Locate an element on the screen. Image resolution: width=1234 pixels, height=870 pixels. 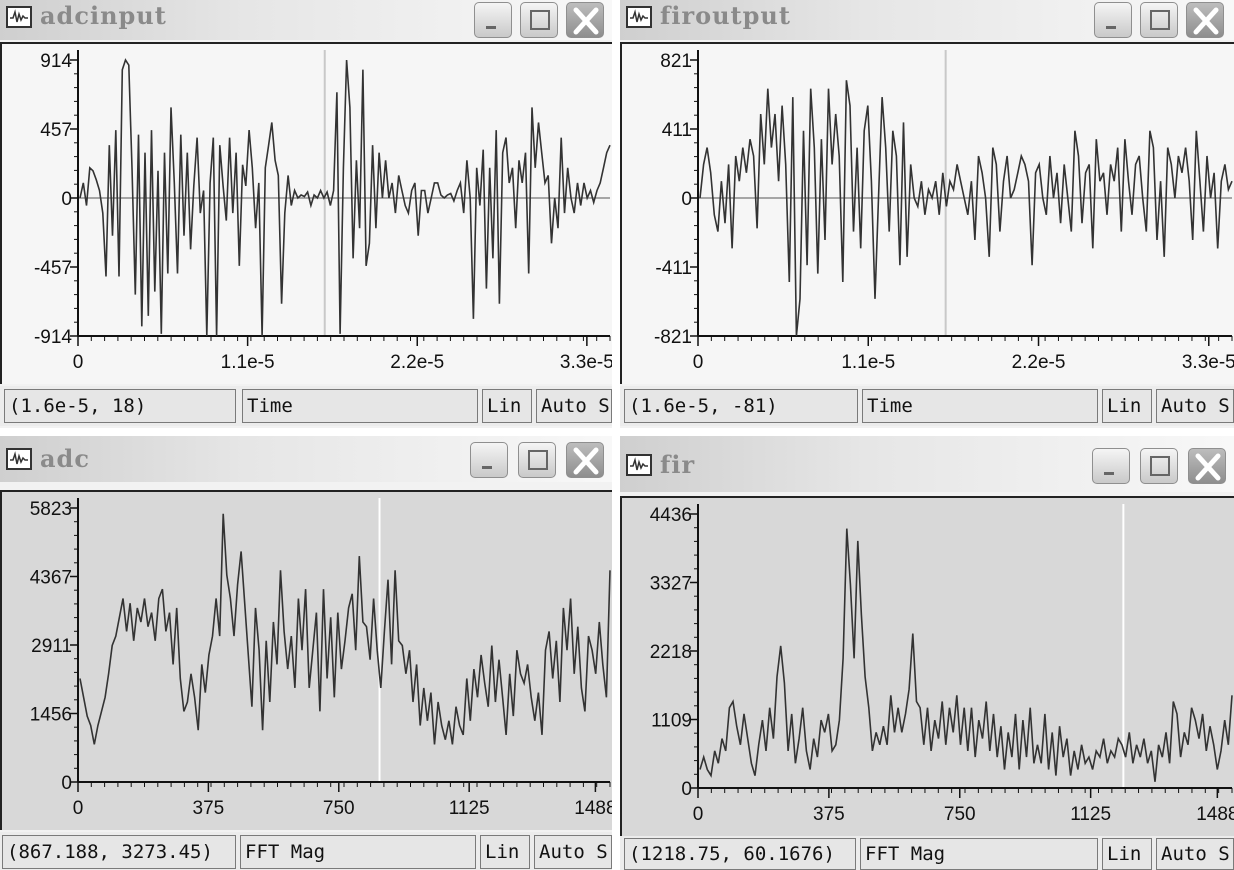
status-bar: (867.188, 3273.45) FFT Mag Lin Auto S is located at coordinates (306, 851).